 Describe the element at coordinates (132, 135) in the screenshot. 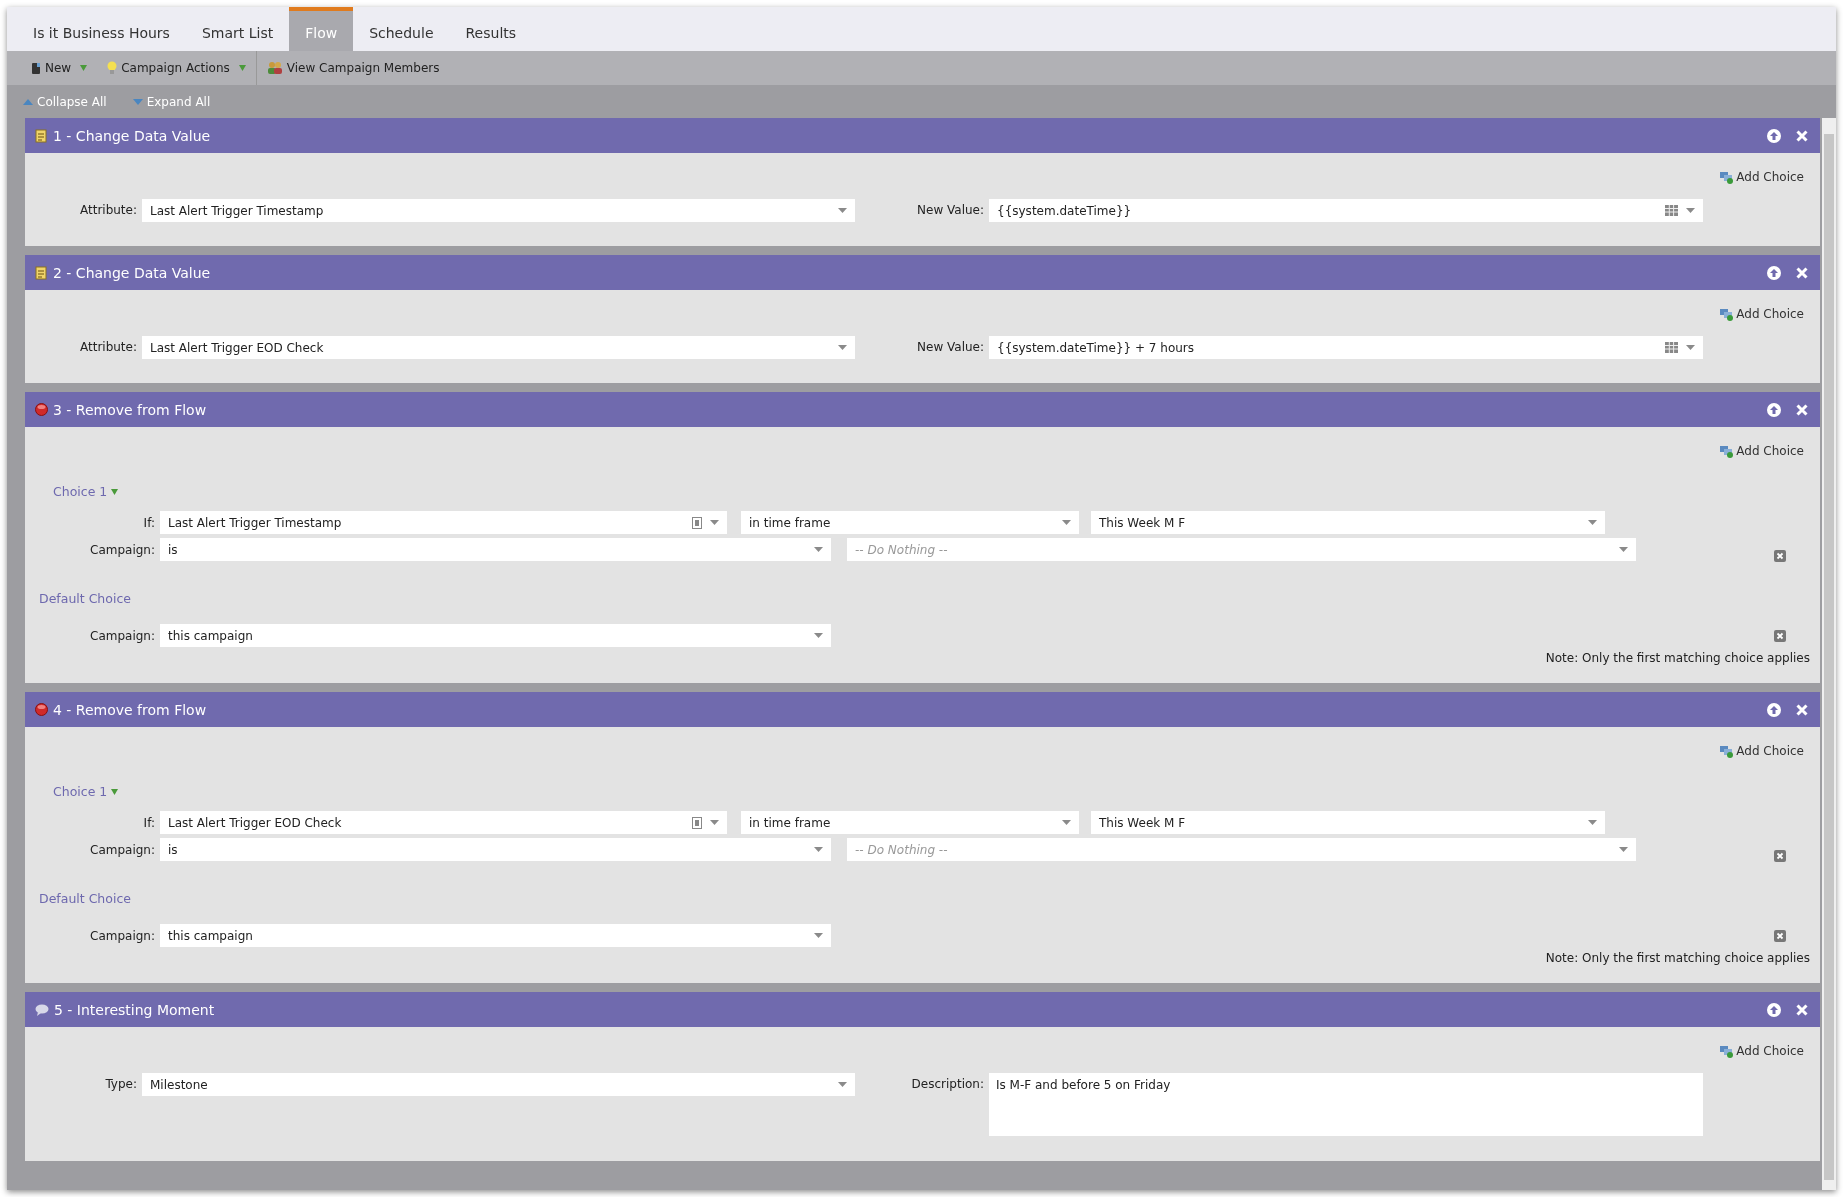

I see `step-title: 1 - Change Data Value` at that location.